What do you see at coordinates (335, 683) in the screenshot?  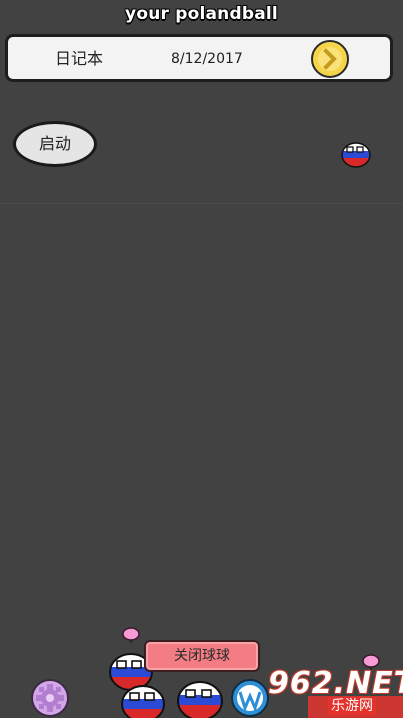 I see `watermark-main: 962.NET` at bounding box center [335, 683].